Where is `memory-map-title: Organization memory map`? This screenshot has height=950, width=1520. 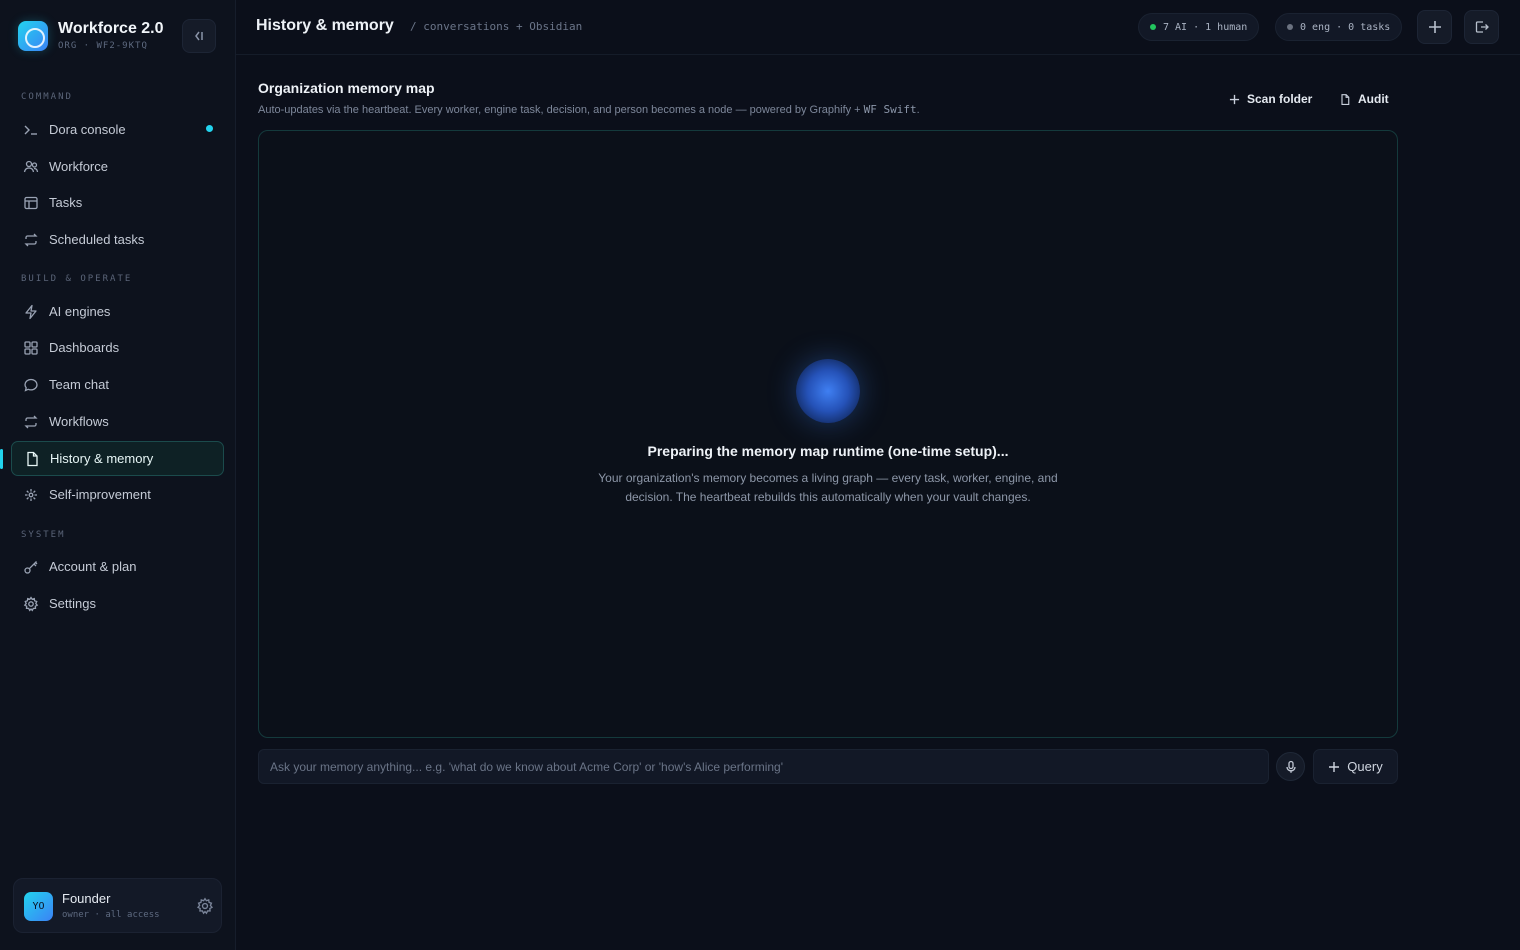 memory-map-title: Organization memory map is located at coordinates (346, 88).